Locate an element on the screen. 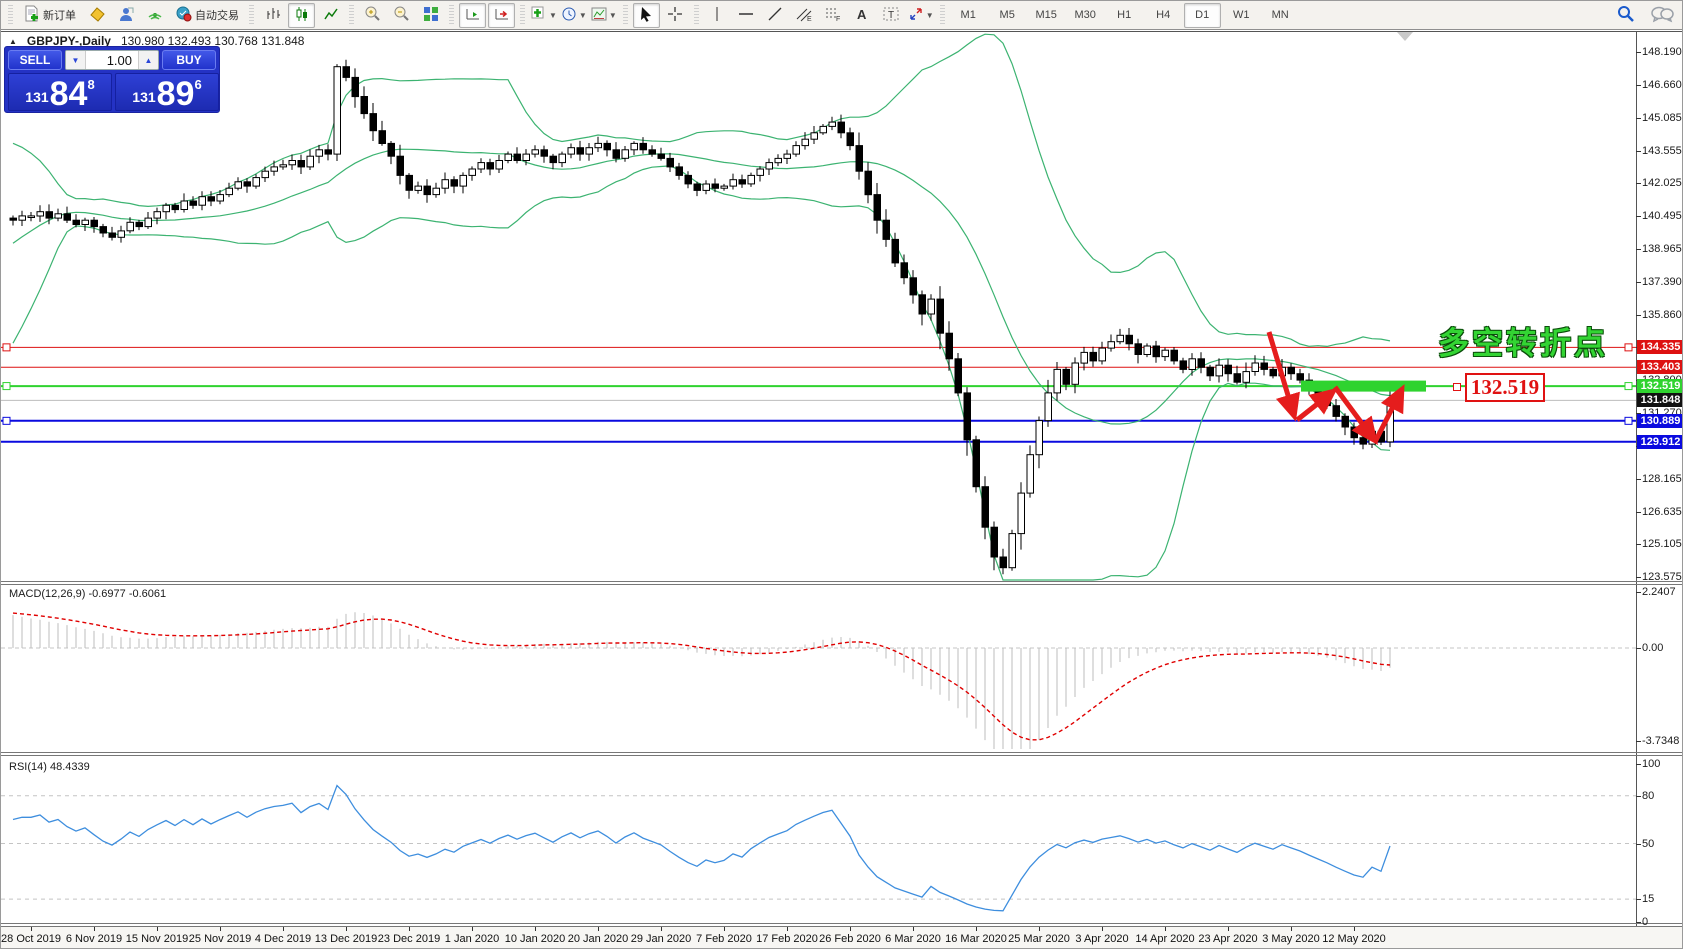 This screenshot has height=949, width=1683. sell-price-point: 8 is located at coordinates (91, 84).